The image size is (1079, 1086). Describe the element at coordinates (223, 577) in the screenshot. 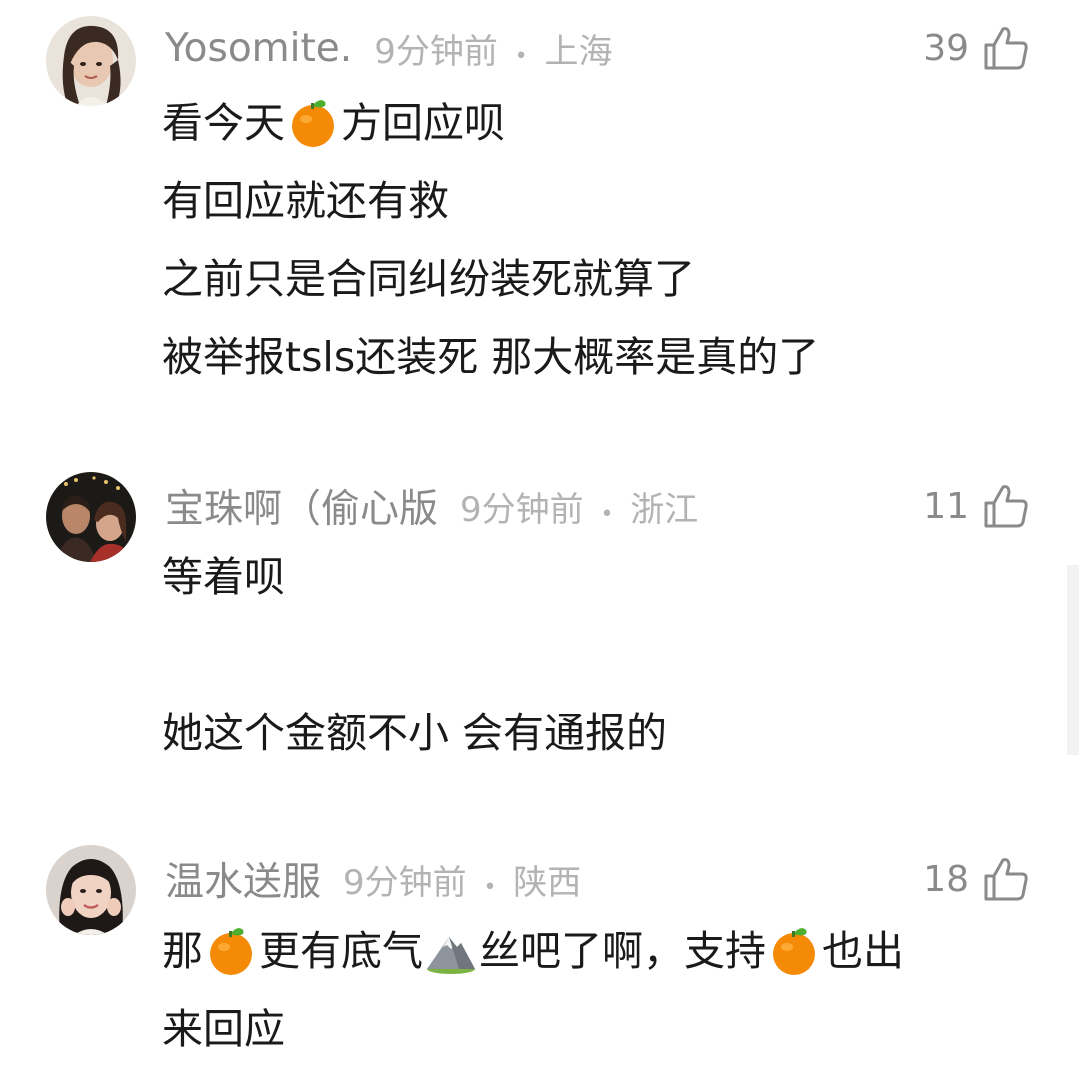

I see `comment-text: 等着呗` at that location.